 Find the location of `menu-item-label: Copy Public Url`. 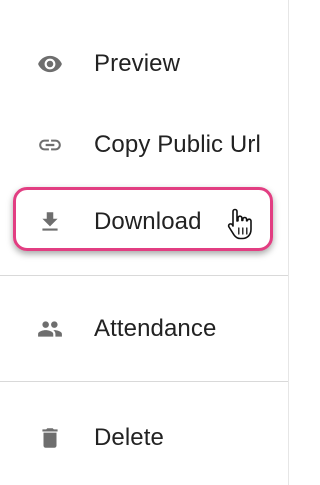

menu-item-label: Copy Public Url is located at coordinates (177, 144).